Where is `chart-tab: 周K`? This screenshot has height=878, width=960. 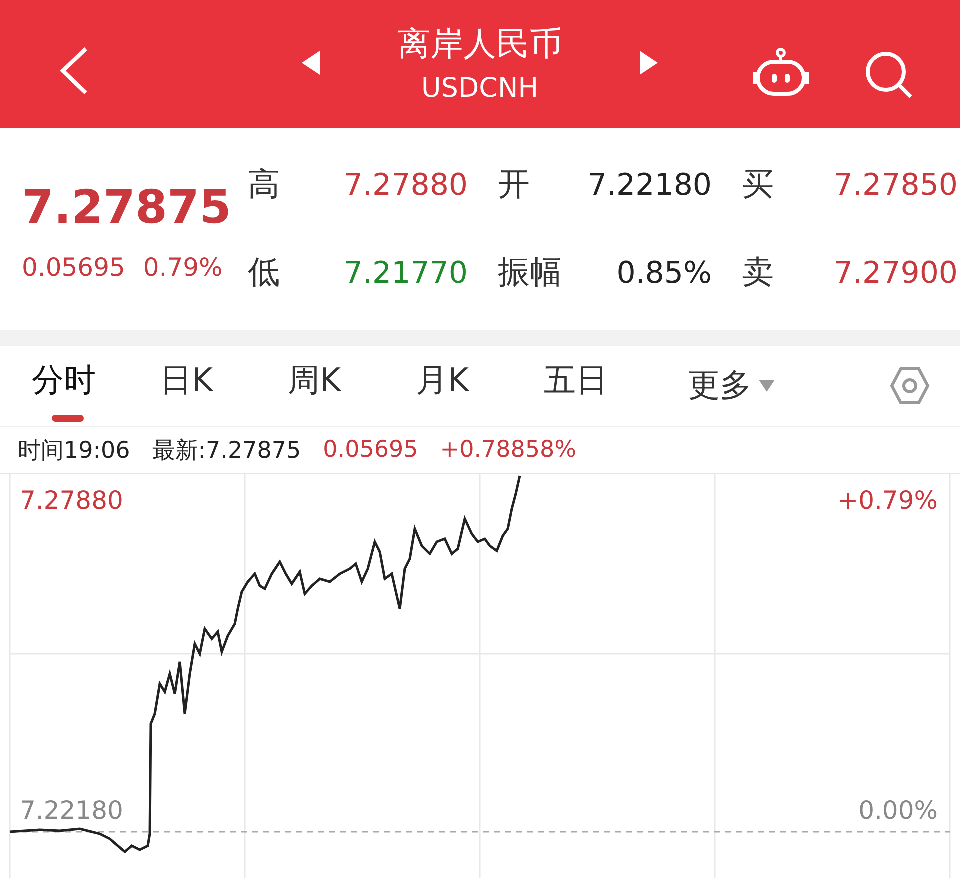
chart-tab: 周K is located at coordinates (352, 386).